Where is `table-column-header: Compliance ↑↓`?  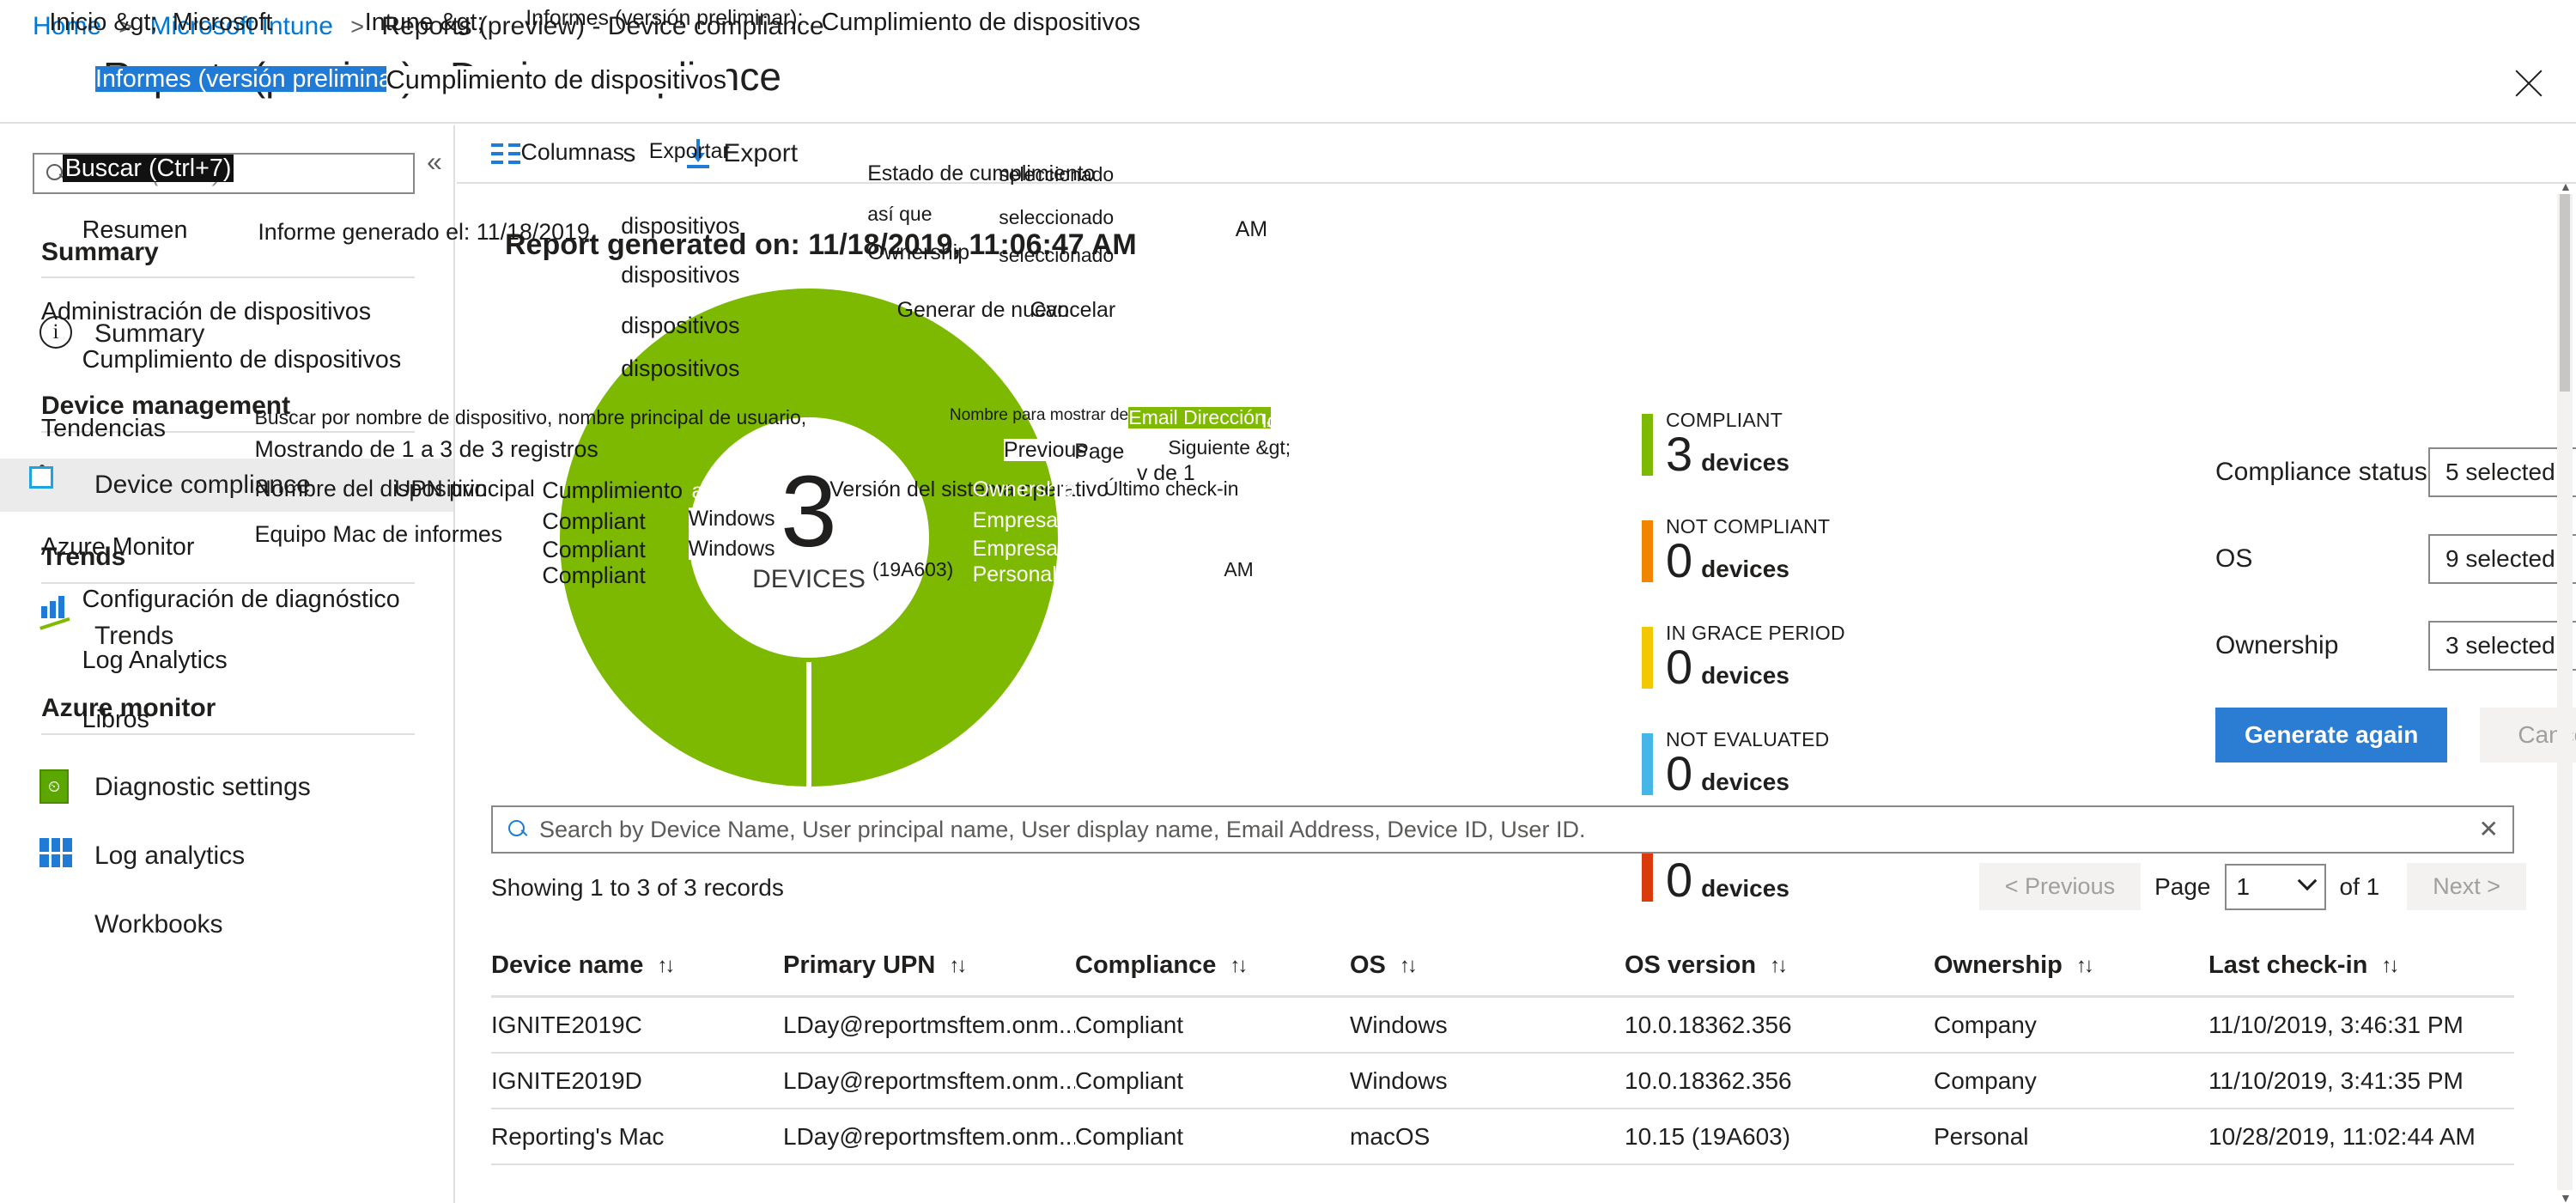 table-column-header: Compliance ↑↓ is located at coordinates (1213, 966).